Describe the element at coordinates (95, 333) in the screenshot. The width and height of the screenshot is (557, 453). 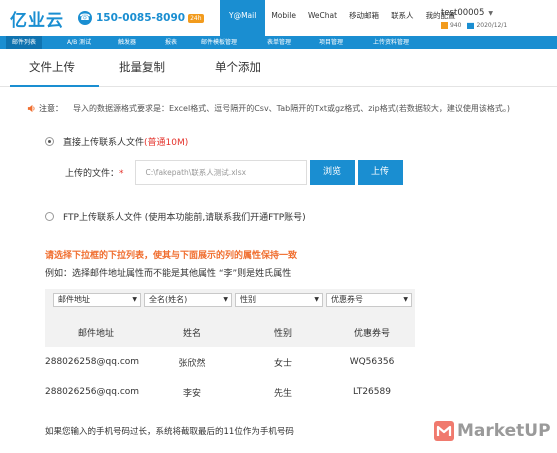
I see `header-email: 邮件地址` at that location.